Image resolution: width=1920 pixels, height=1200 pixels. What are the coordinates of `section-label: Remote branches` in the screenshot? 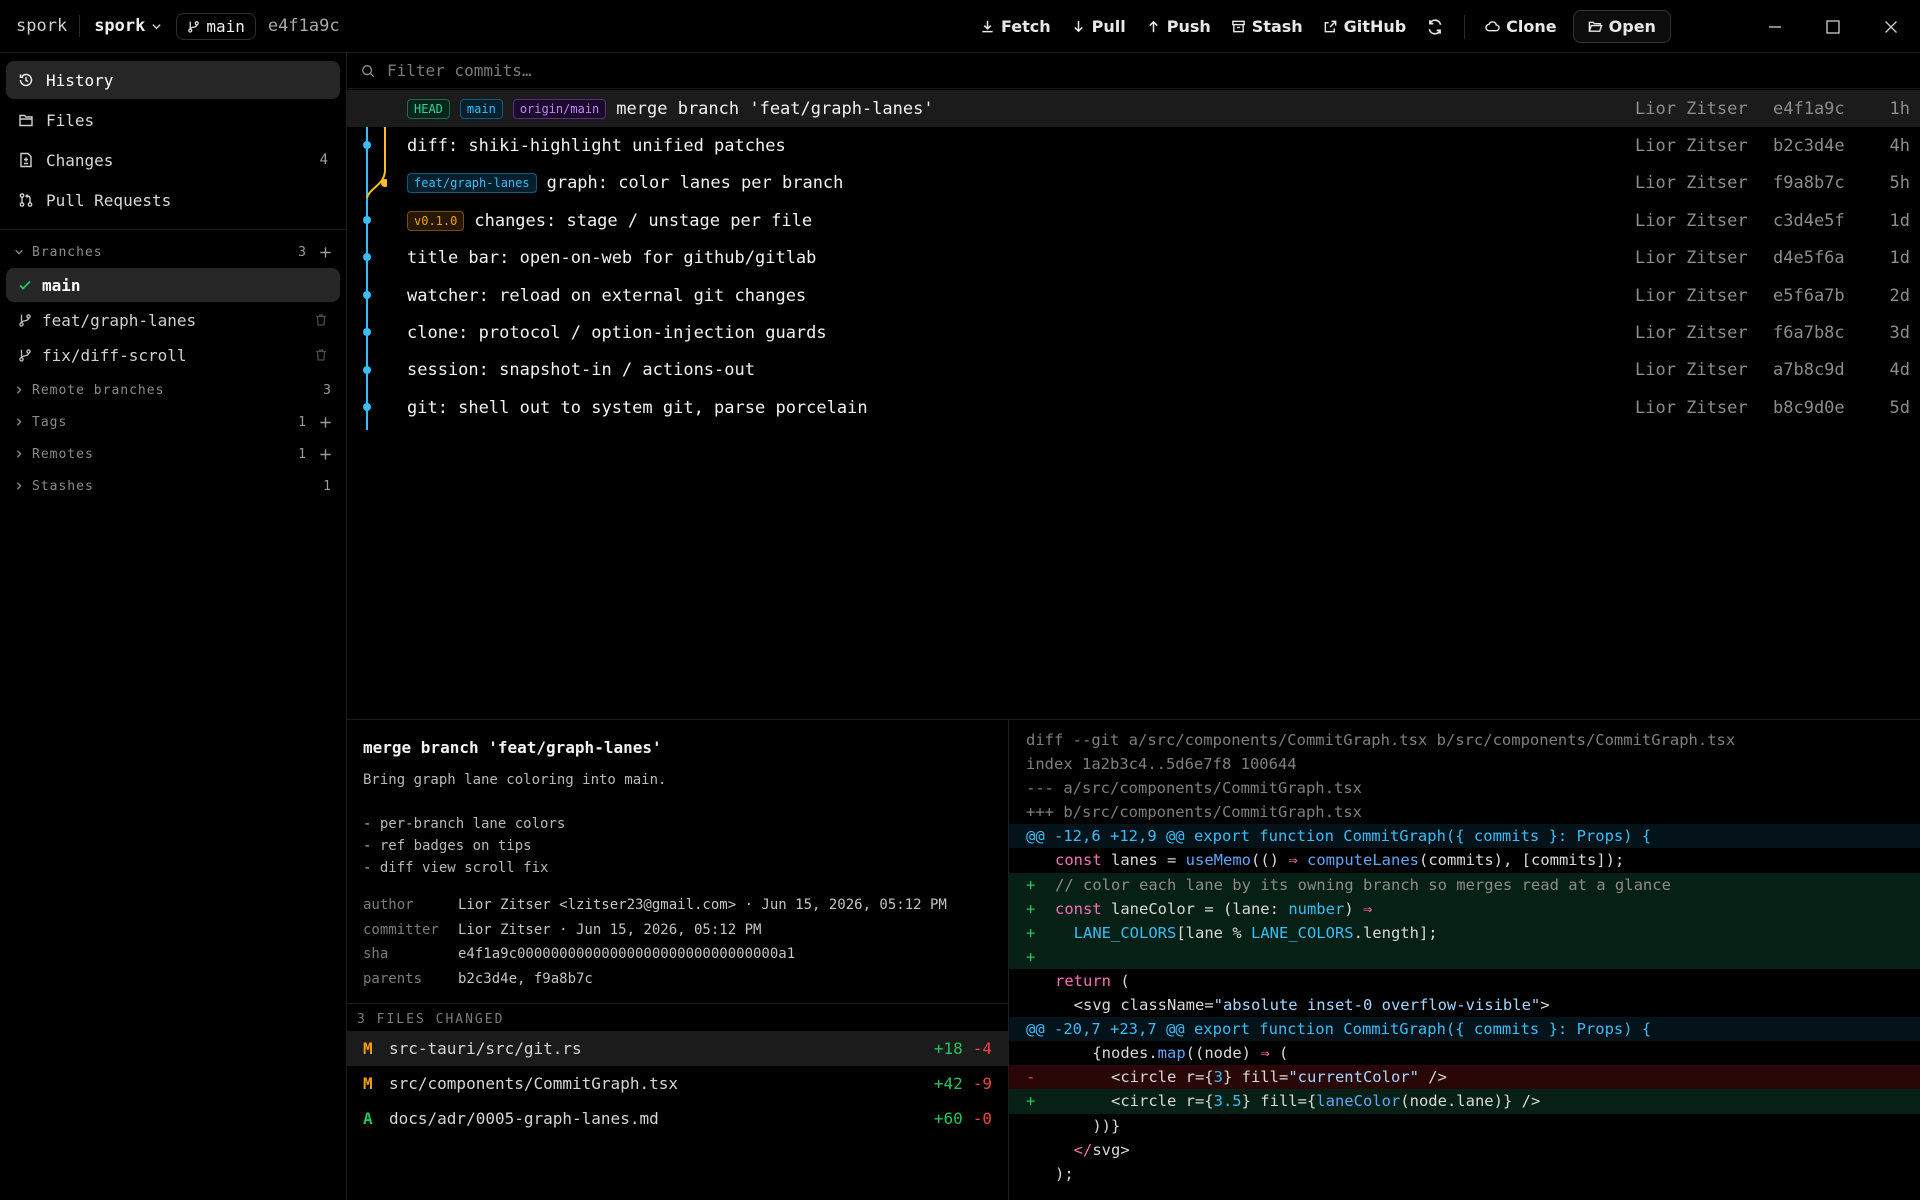 It's located at (98, 390).